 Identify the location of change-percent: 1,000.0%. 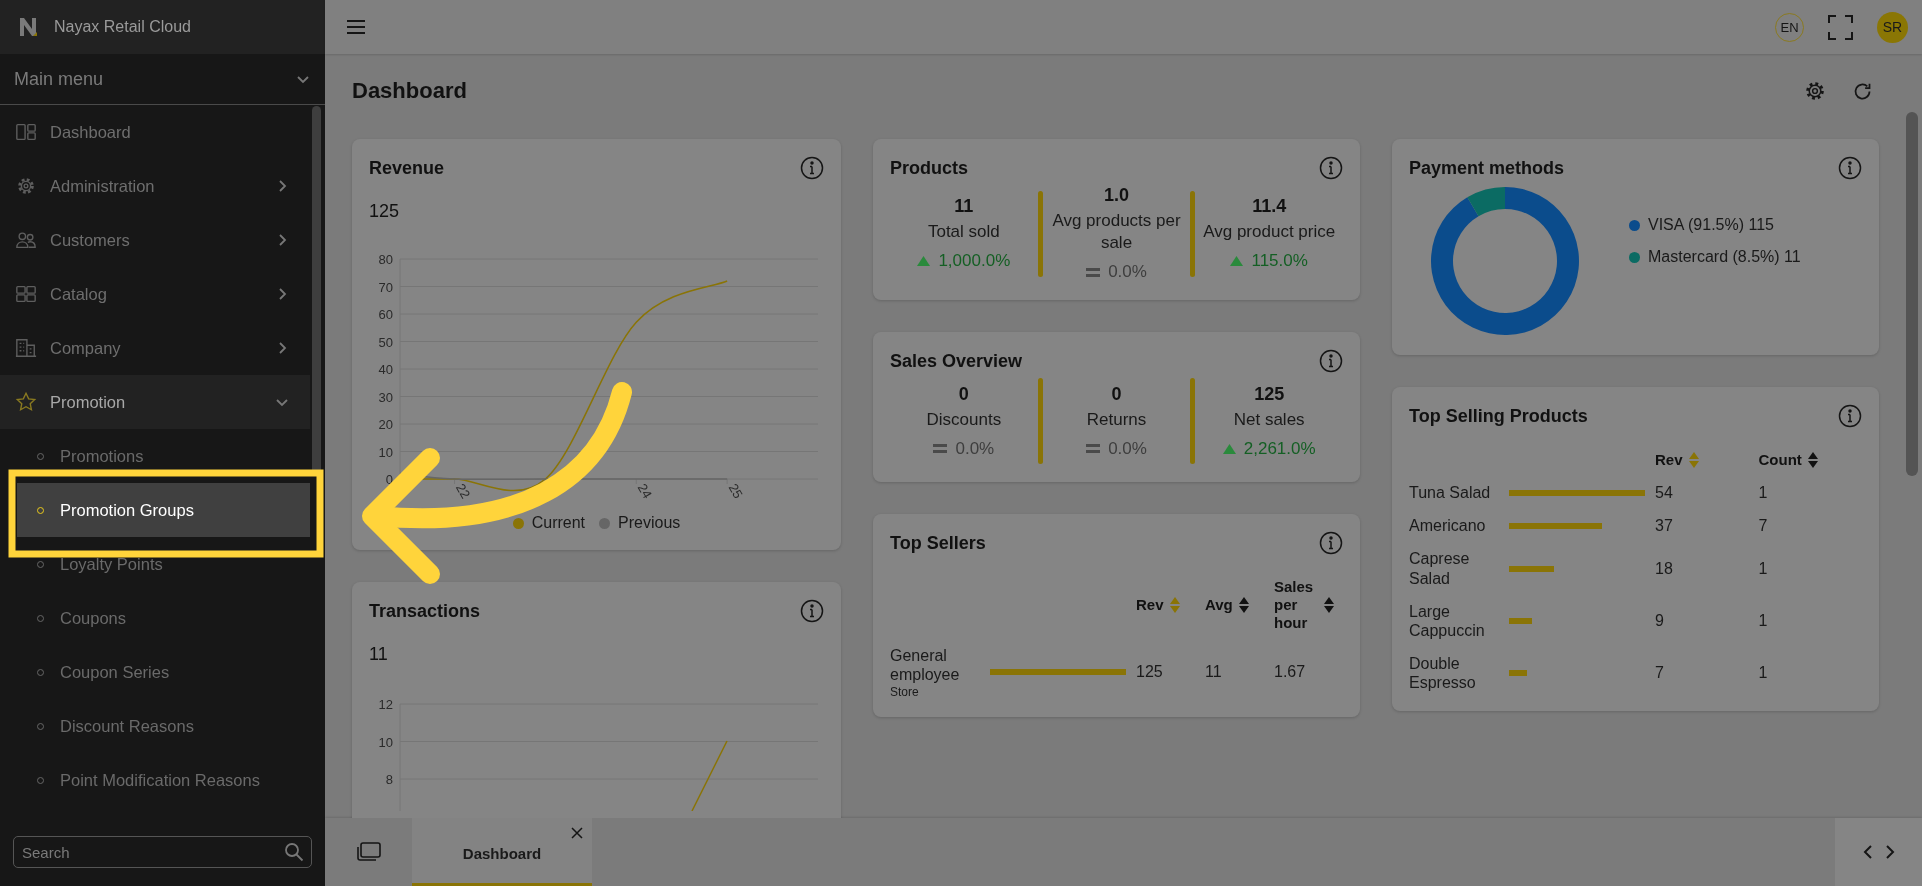
(974, 261).